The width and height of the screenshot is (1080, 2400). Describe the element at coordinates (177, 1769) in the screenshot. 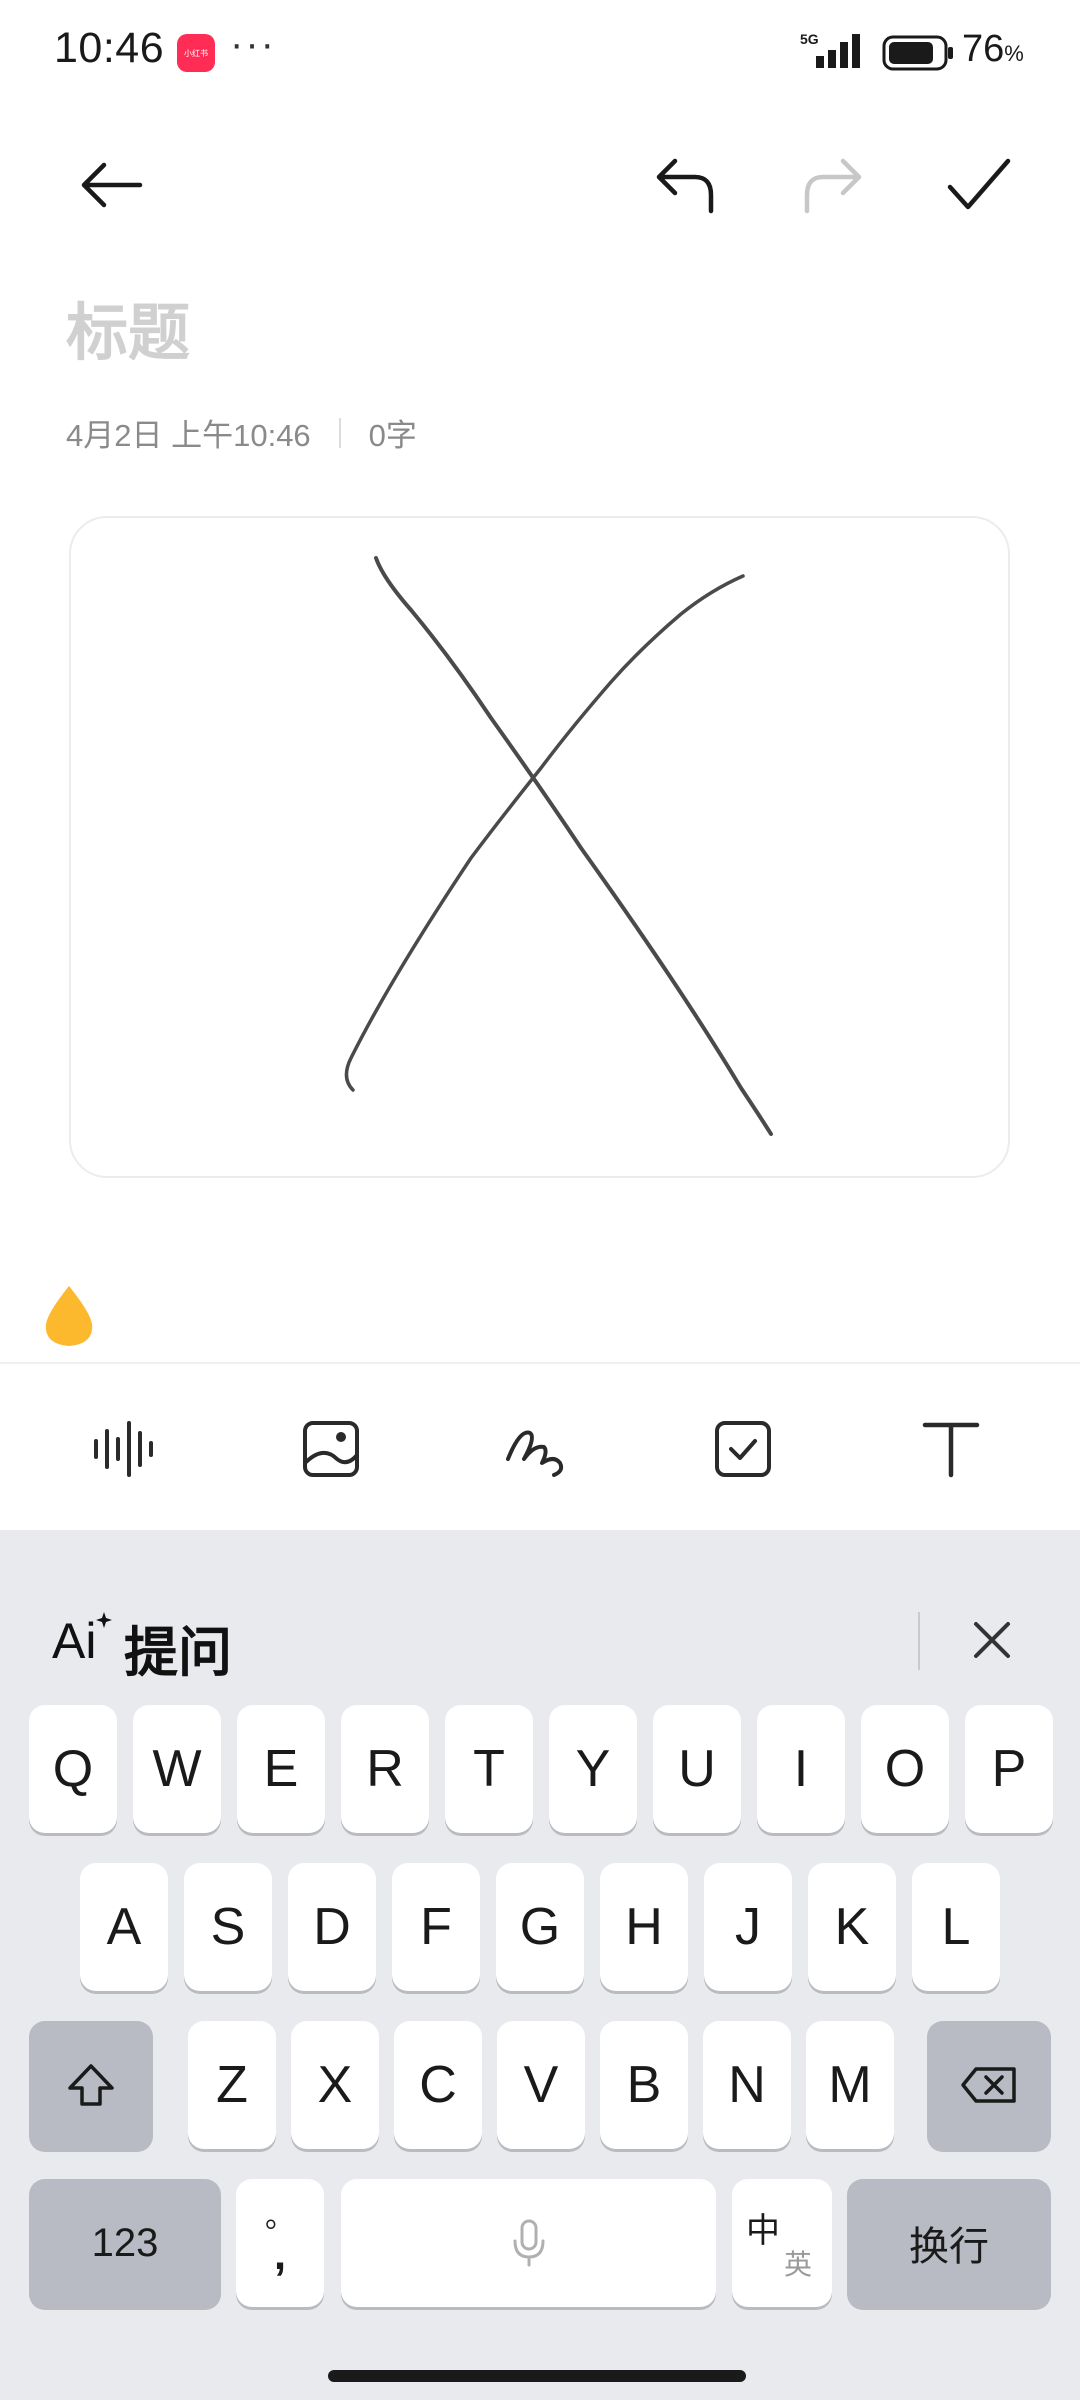

I see `key-w: W` at that location.